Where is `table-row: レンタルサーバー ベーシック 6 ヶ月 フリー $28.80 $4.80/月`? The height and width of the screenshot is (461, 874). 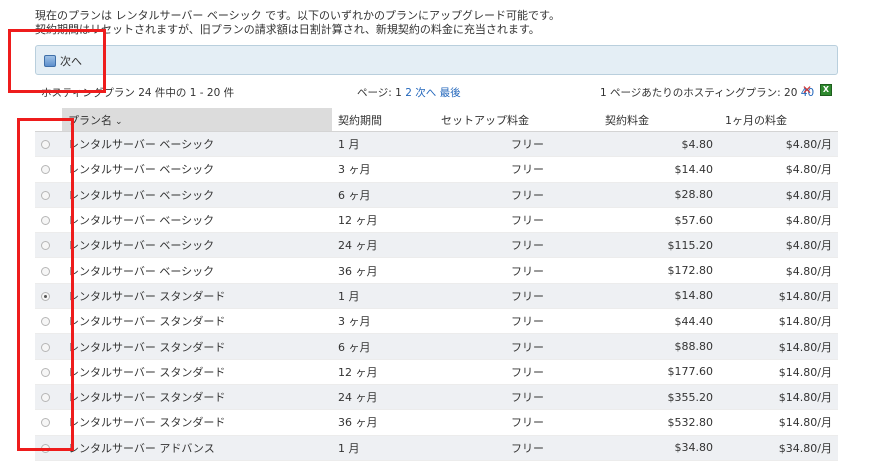
table-row: レンタルサーバー ベーシック 6 ヶ月 フリー $28.80 $4.80/月 is located at coordinates (436, 195).